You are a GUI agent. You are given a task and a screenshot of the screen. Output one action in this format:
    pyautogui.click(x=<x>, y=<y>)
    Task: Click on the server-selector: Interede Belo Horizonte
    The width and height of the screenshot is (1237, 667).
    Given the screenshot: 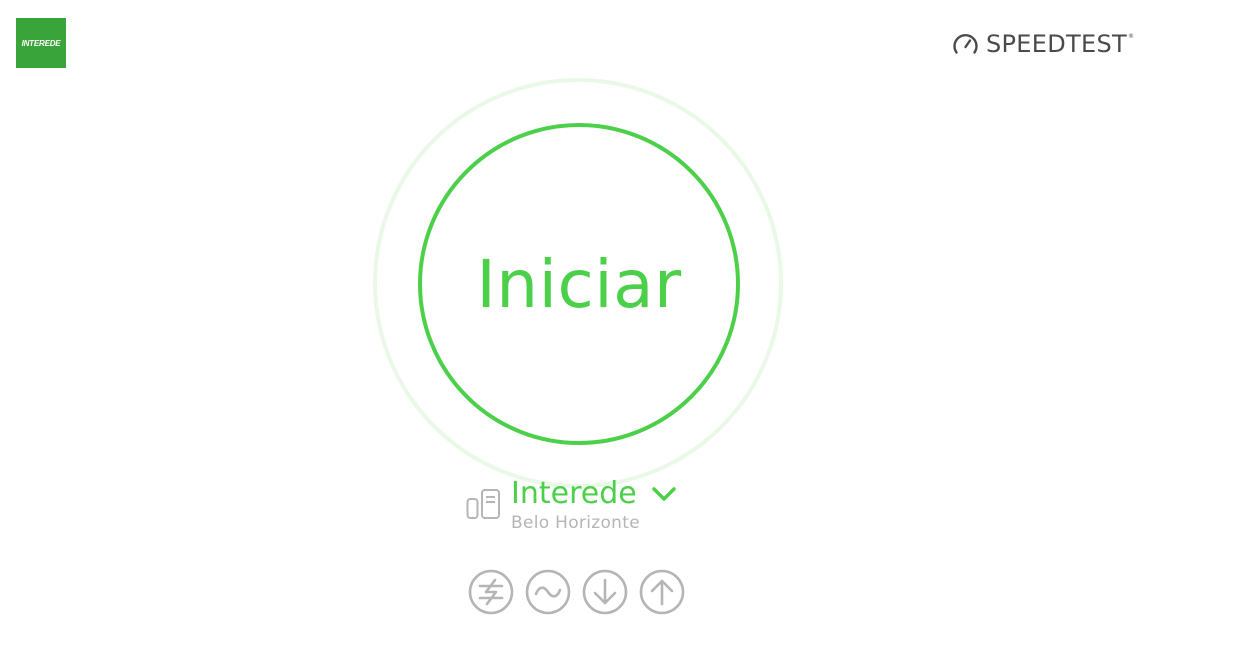 What is the action you would take?
    pyautogui.click(x=571, y=506)
    